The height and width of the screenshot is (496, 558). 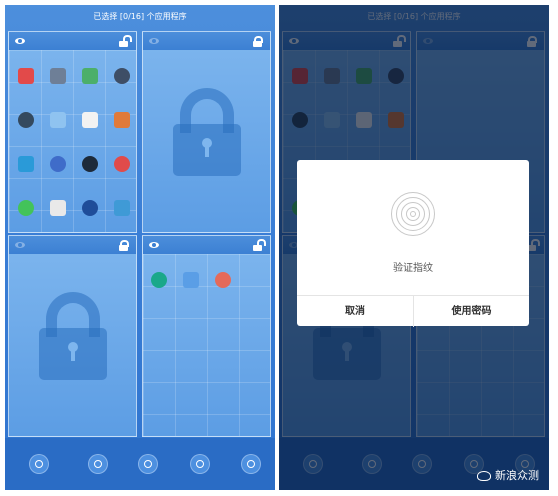 What do you see at coordinates (251, 464) in the screenshot?
I see `menu-icon` at bounding box center [251, 464].